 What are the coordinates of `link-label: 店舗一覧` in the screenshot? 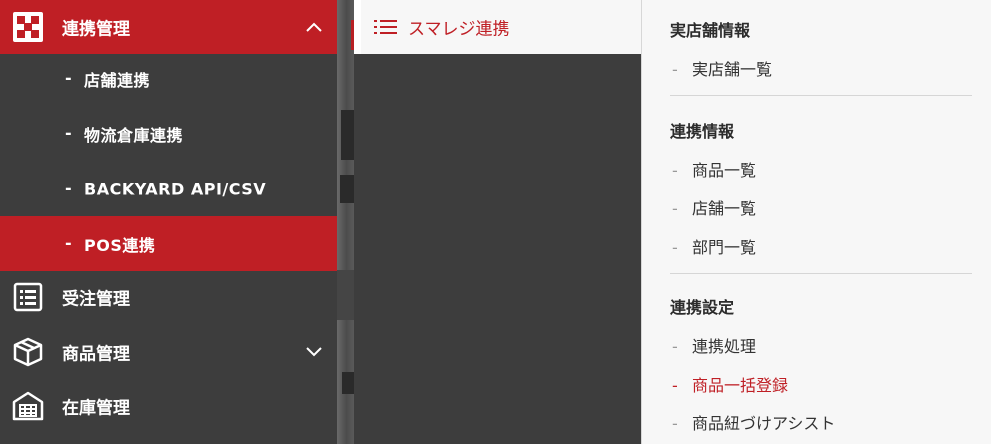 It's located at (724, 208).